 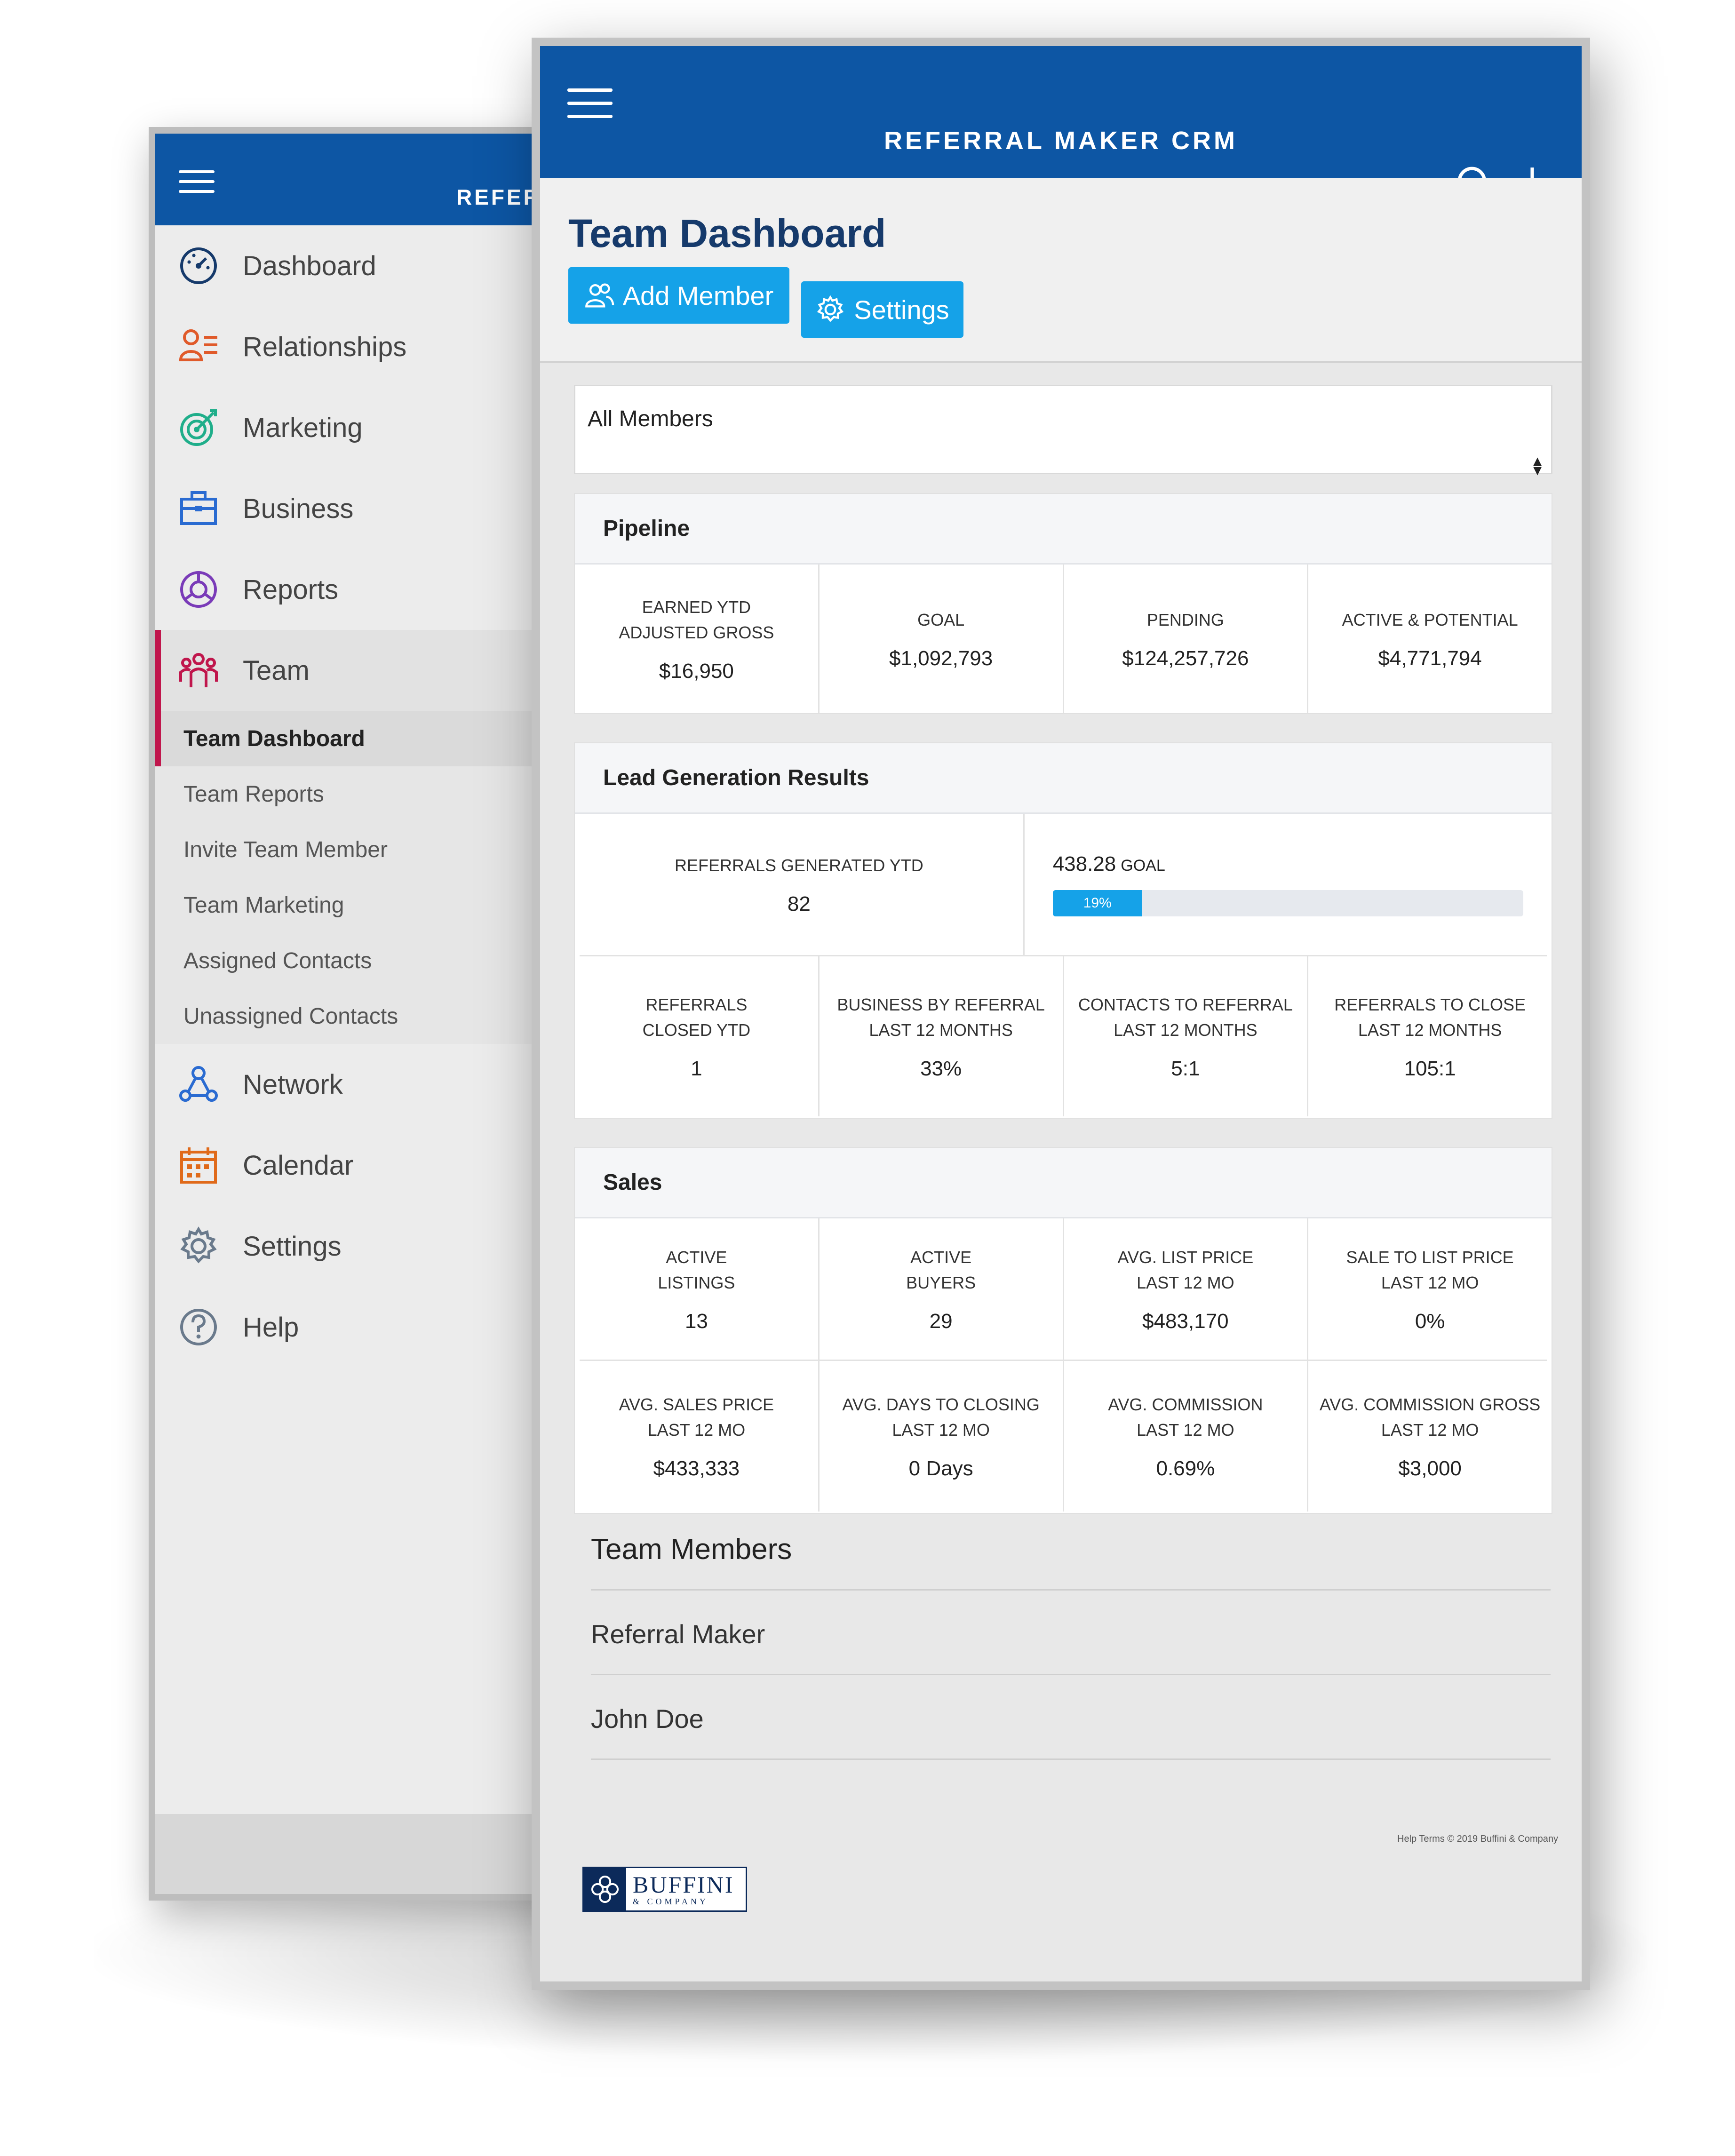 What do you see at coordinates (941, 620) in the screenshot?
I see `stat-label: GOAL` at bounding box center [941, 620].